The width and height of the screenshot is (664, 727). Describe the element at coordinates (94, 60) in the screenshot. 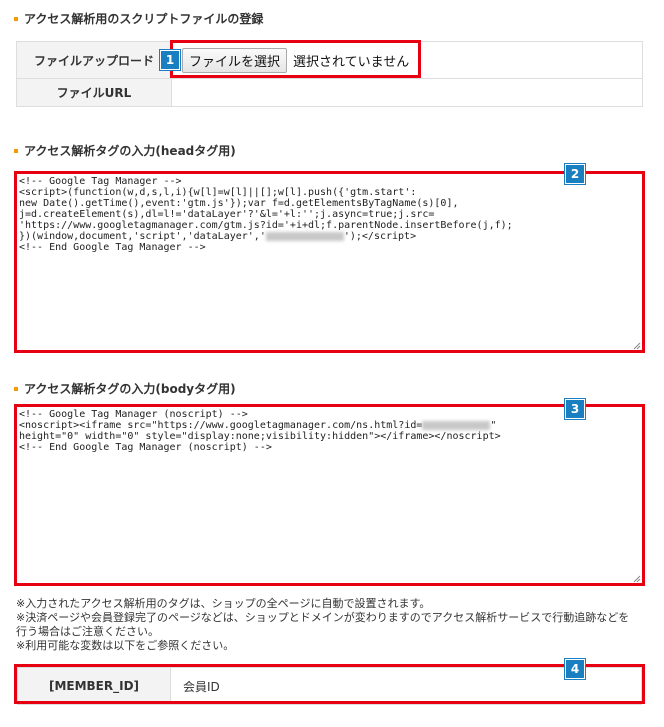

I see `file-upload-label: ファイルアップロード` at that location.